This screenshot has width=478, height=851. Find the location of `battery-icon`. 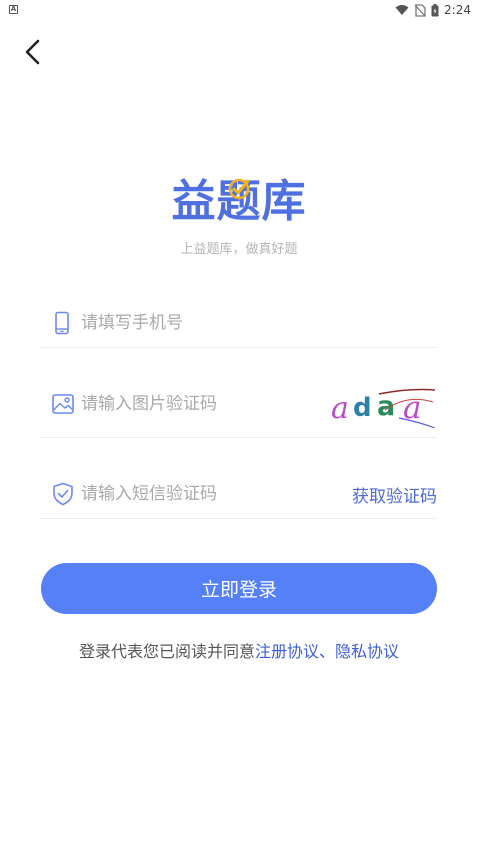

battery-icon is located at coordinates (435, 9).